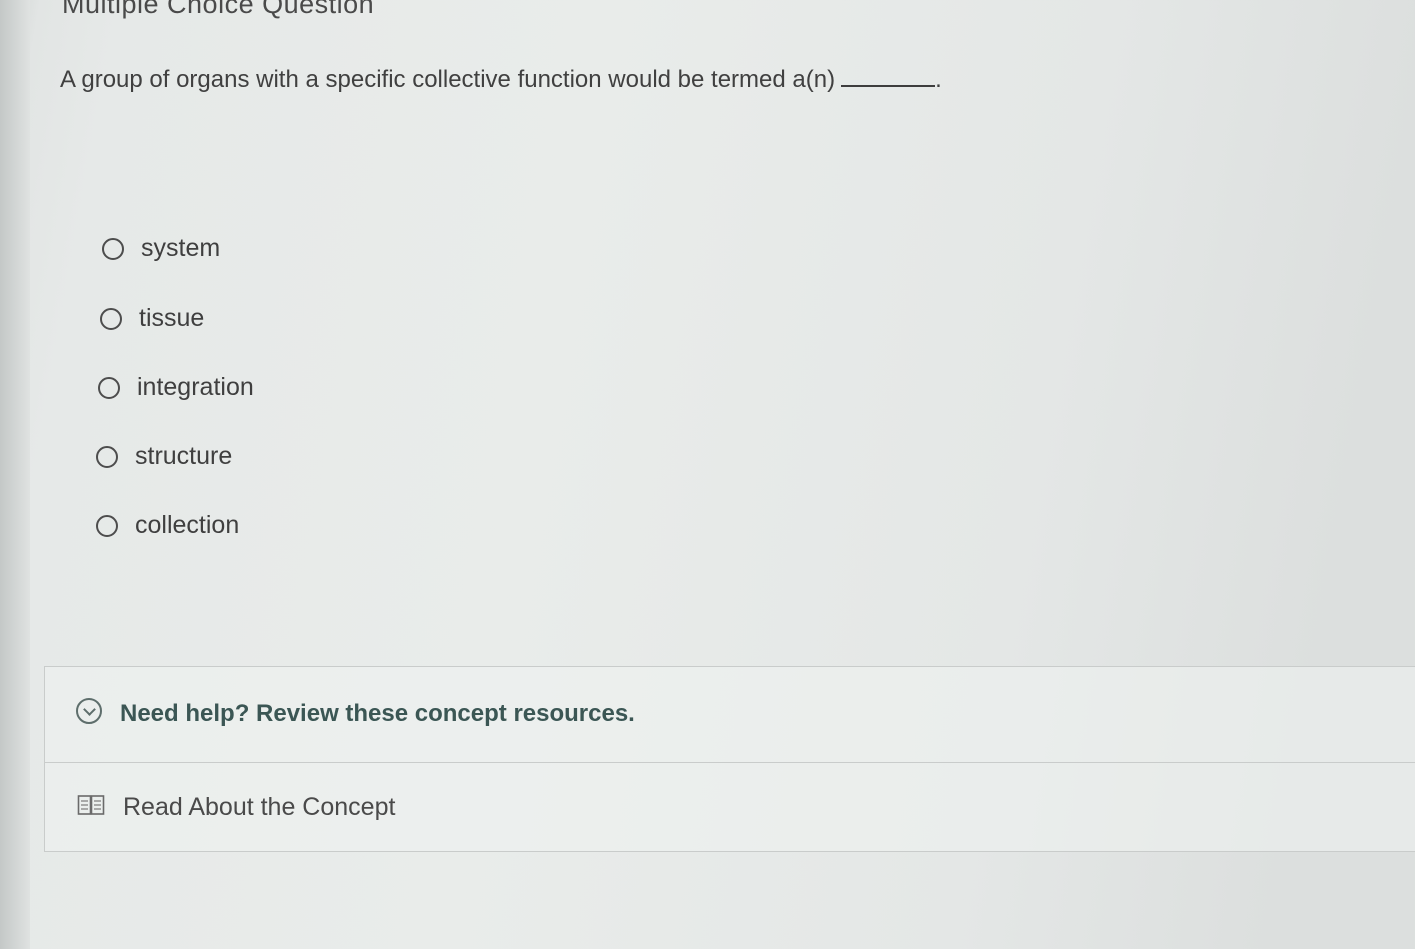  I want to click on read-about-concept-link: Read About the Concept, so click(730, 807).